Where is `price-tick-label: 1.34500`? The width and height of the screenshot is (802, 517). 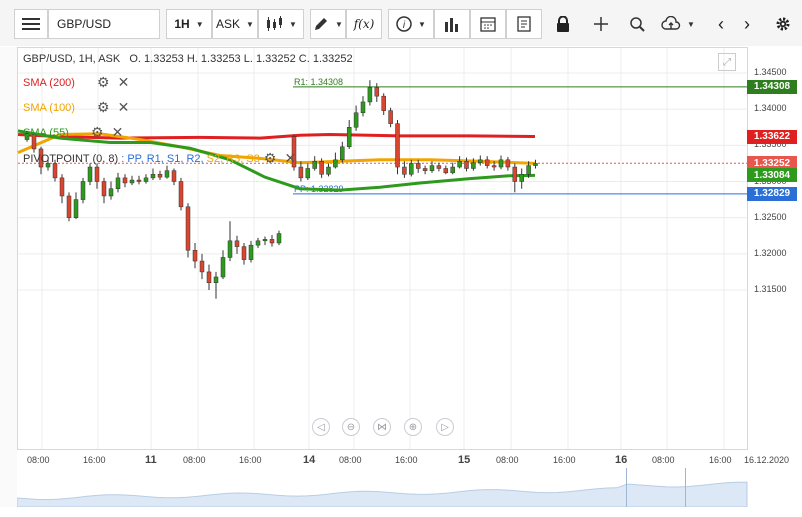
price-tick-label: 1.34500 is located at coordinates (770, 72).